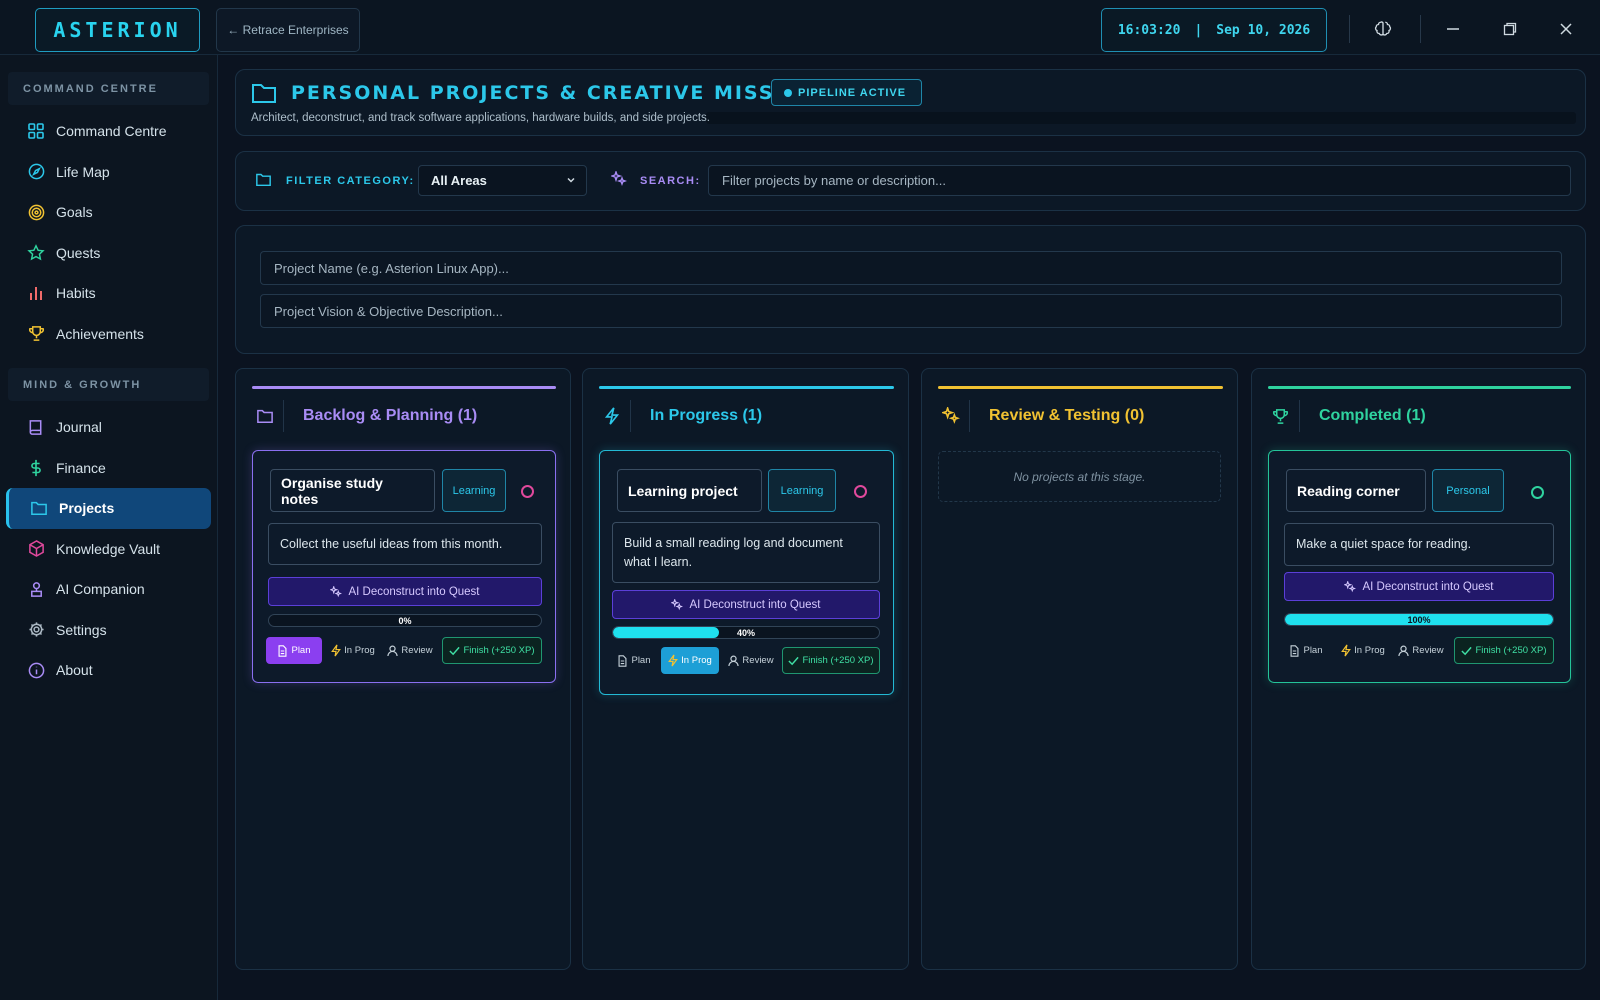  What do you see at coordinates (108, 589) in the screenshot?
I see `sidebar-item-ai-companion: AI Companion` at bounding box center [108, 589].